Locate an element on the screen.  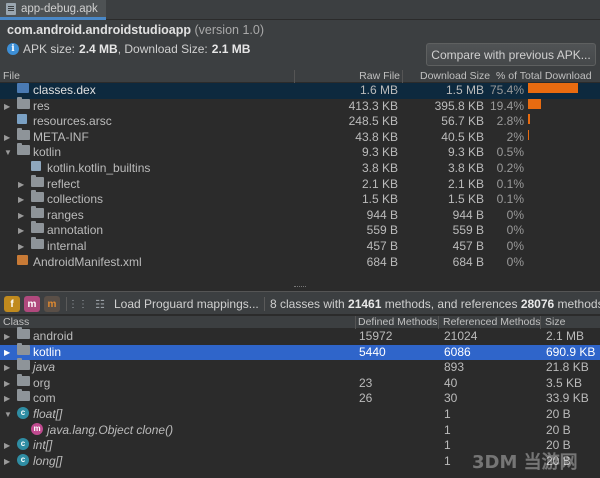
class-size: 33.9 KB is located at coordinates (567, 398).